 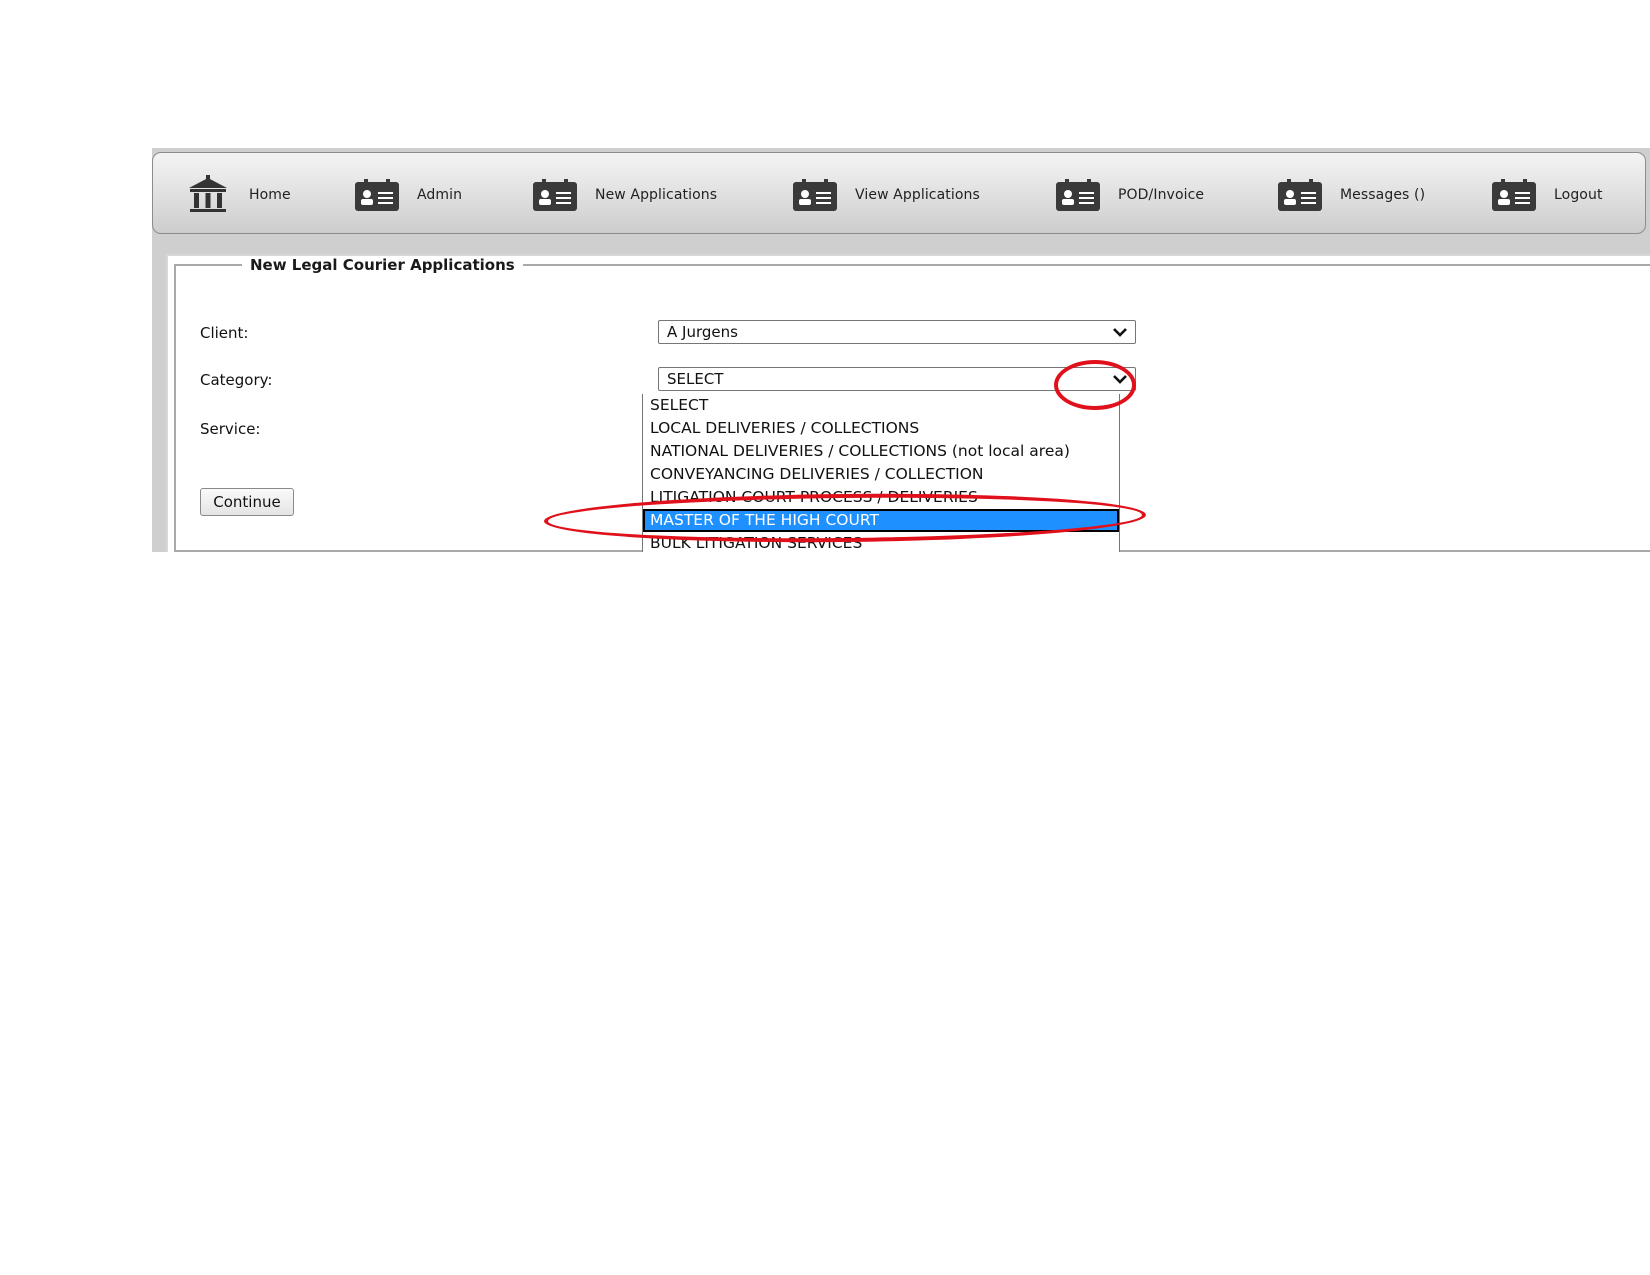 I want to click on nav-item-messages: Messages (), so click(x=1351, y=195).